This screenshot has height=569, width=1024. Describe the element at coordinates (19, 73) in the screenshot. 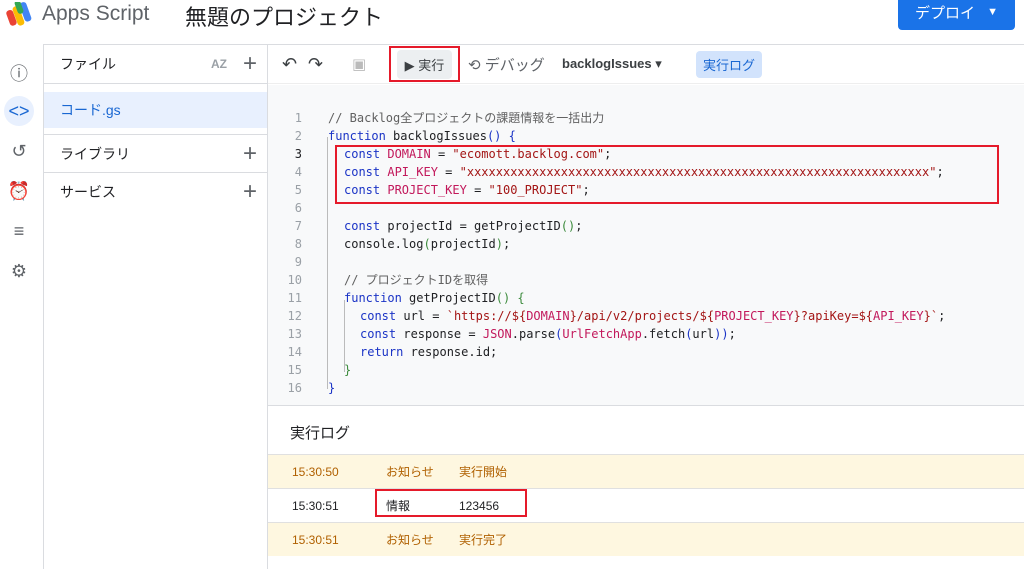

I see `info-icon: ⓘ` at that location.